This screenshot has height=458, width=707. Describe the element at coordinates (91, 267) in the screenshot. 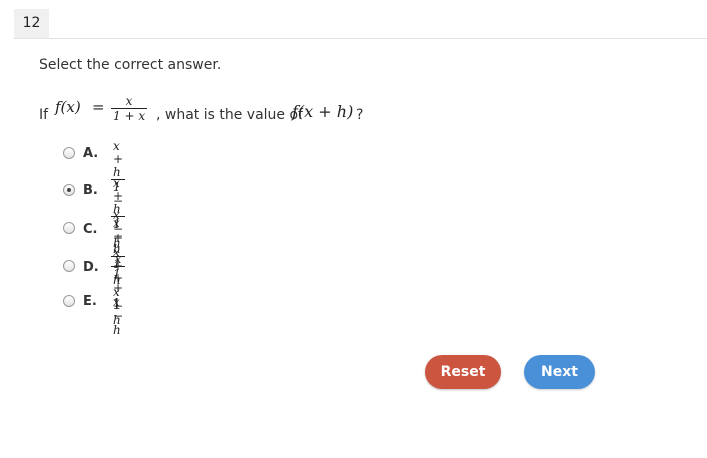

I see `option-letter: D.` at that location.